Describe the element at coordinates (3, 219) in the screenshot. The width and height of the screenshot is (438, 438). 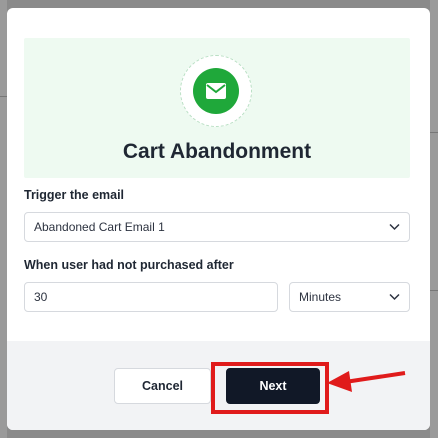
I see `background-edge-left` at that location.